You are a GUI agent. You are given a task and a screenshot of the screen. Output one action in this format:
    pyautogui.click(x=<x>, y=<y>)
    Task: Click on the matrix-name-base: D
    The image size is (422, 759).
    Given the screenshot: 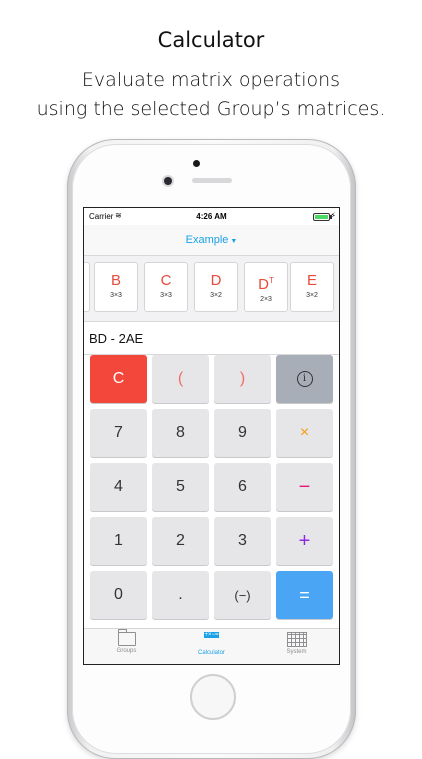 What is the action you would take?
    pyautogui.click(x=263, y=284)
    